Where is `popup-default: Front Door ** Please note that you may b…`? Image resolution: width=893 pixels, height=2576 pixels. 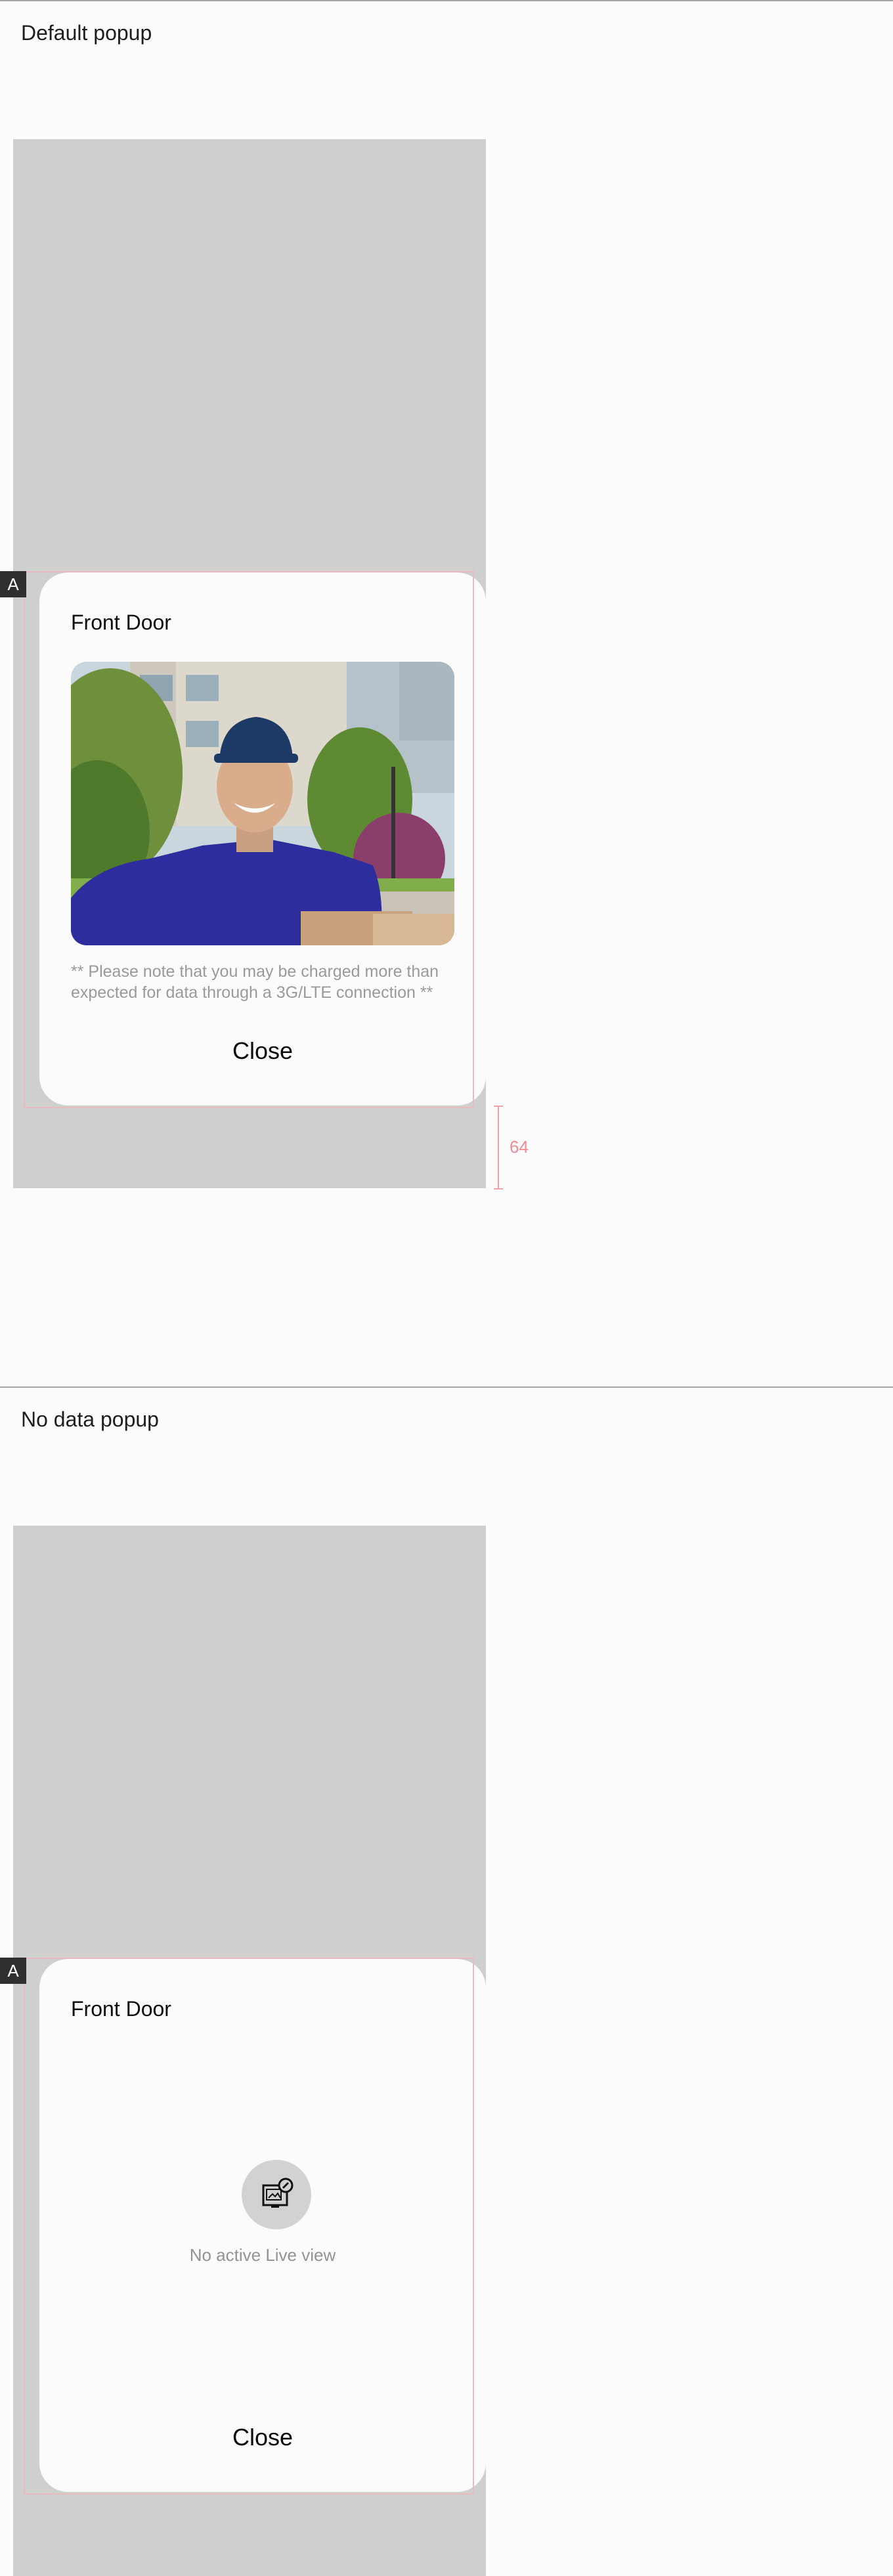 popup-default: Front Door ** Please note that you may b… is located at coordinates (262, 839).